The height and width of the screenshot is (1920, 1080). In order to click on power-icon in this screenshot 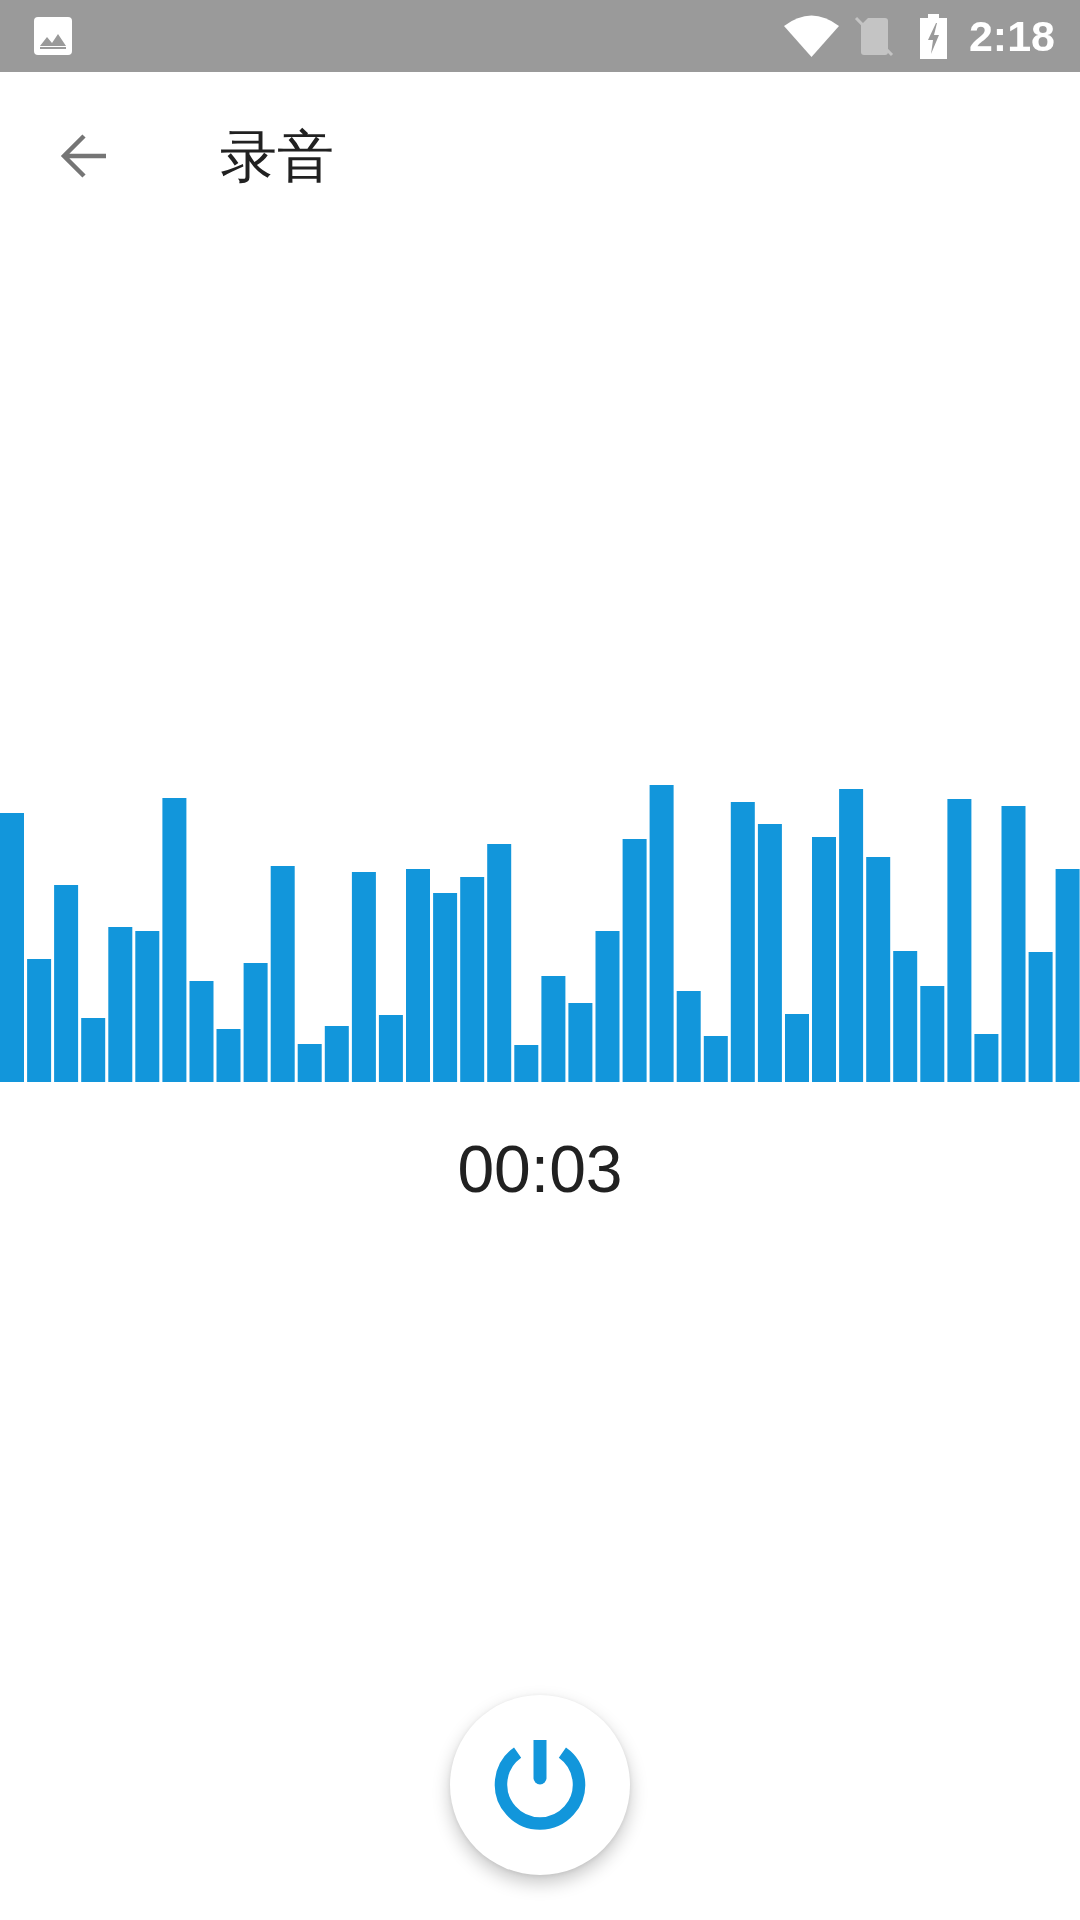, I will do `click(540, 1785)`.